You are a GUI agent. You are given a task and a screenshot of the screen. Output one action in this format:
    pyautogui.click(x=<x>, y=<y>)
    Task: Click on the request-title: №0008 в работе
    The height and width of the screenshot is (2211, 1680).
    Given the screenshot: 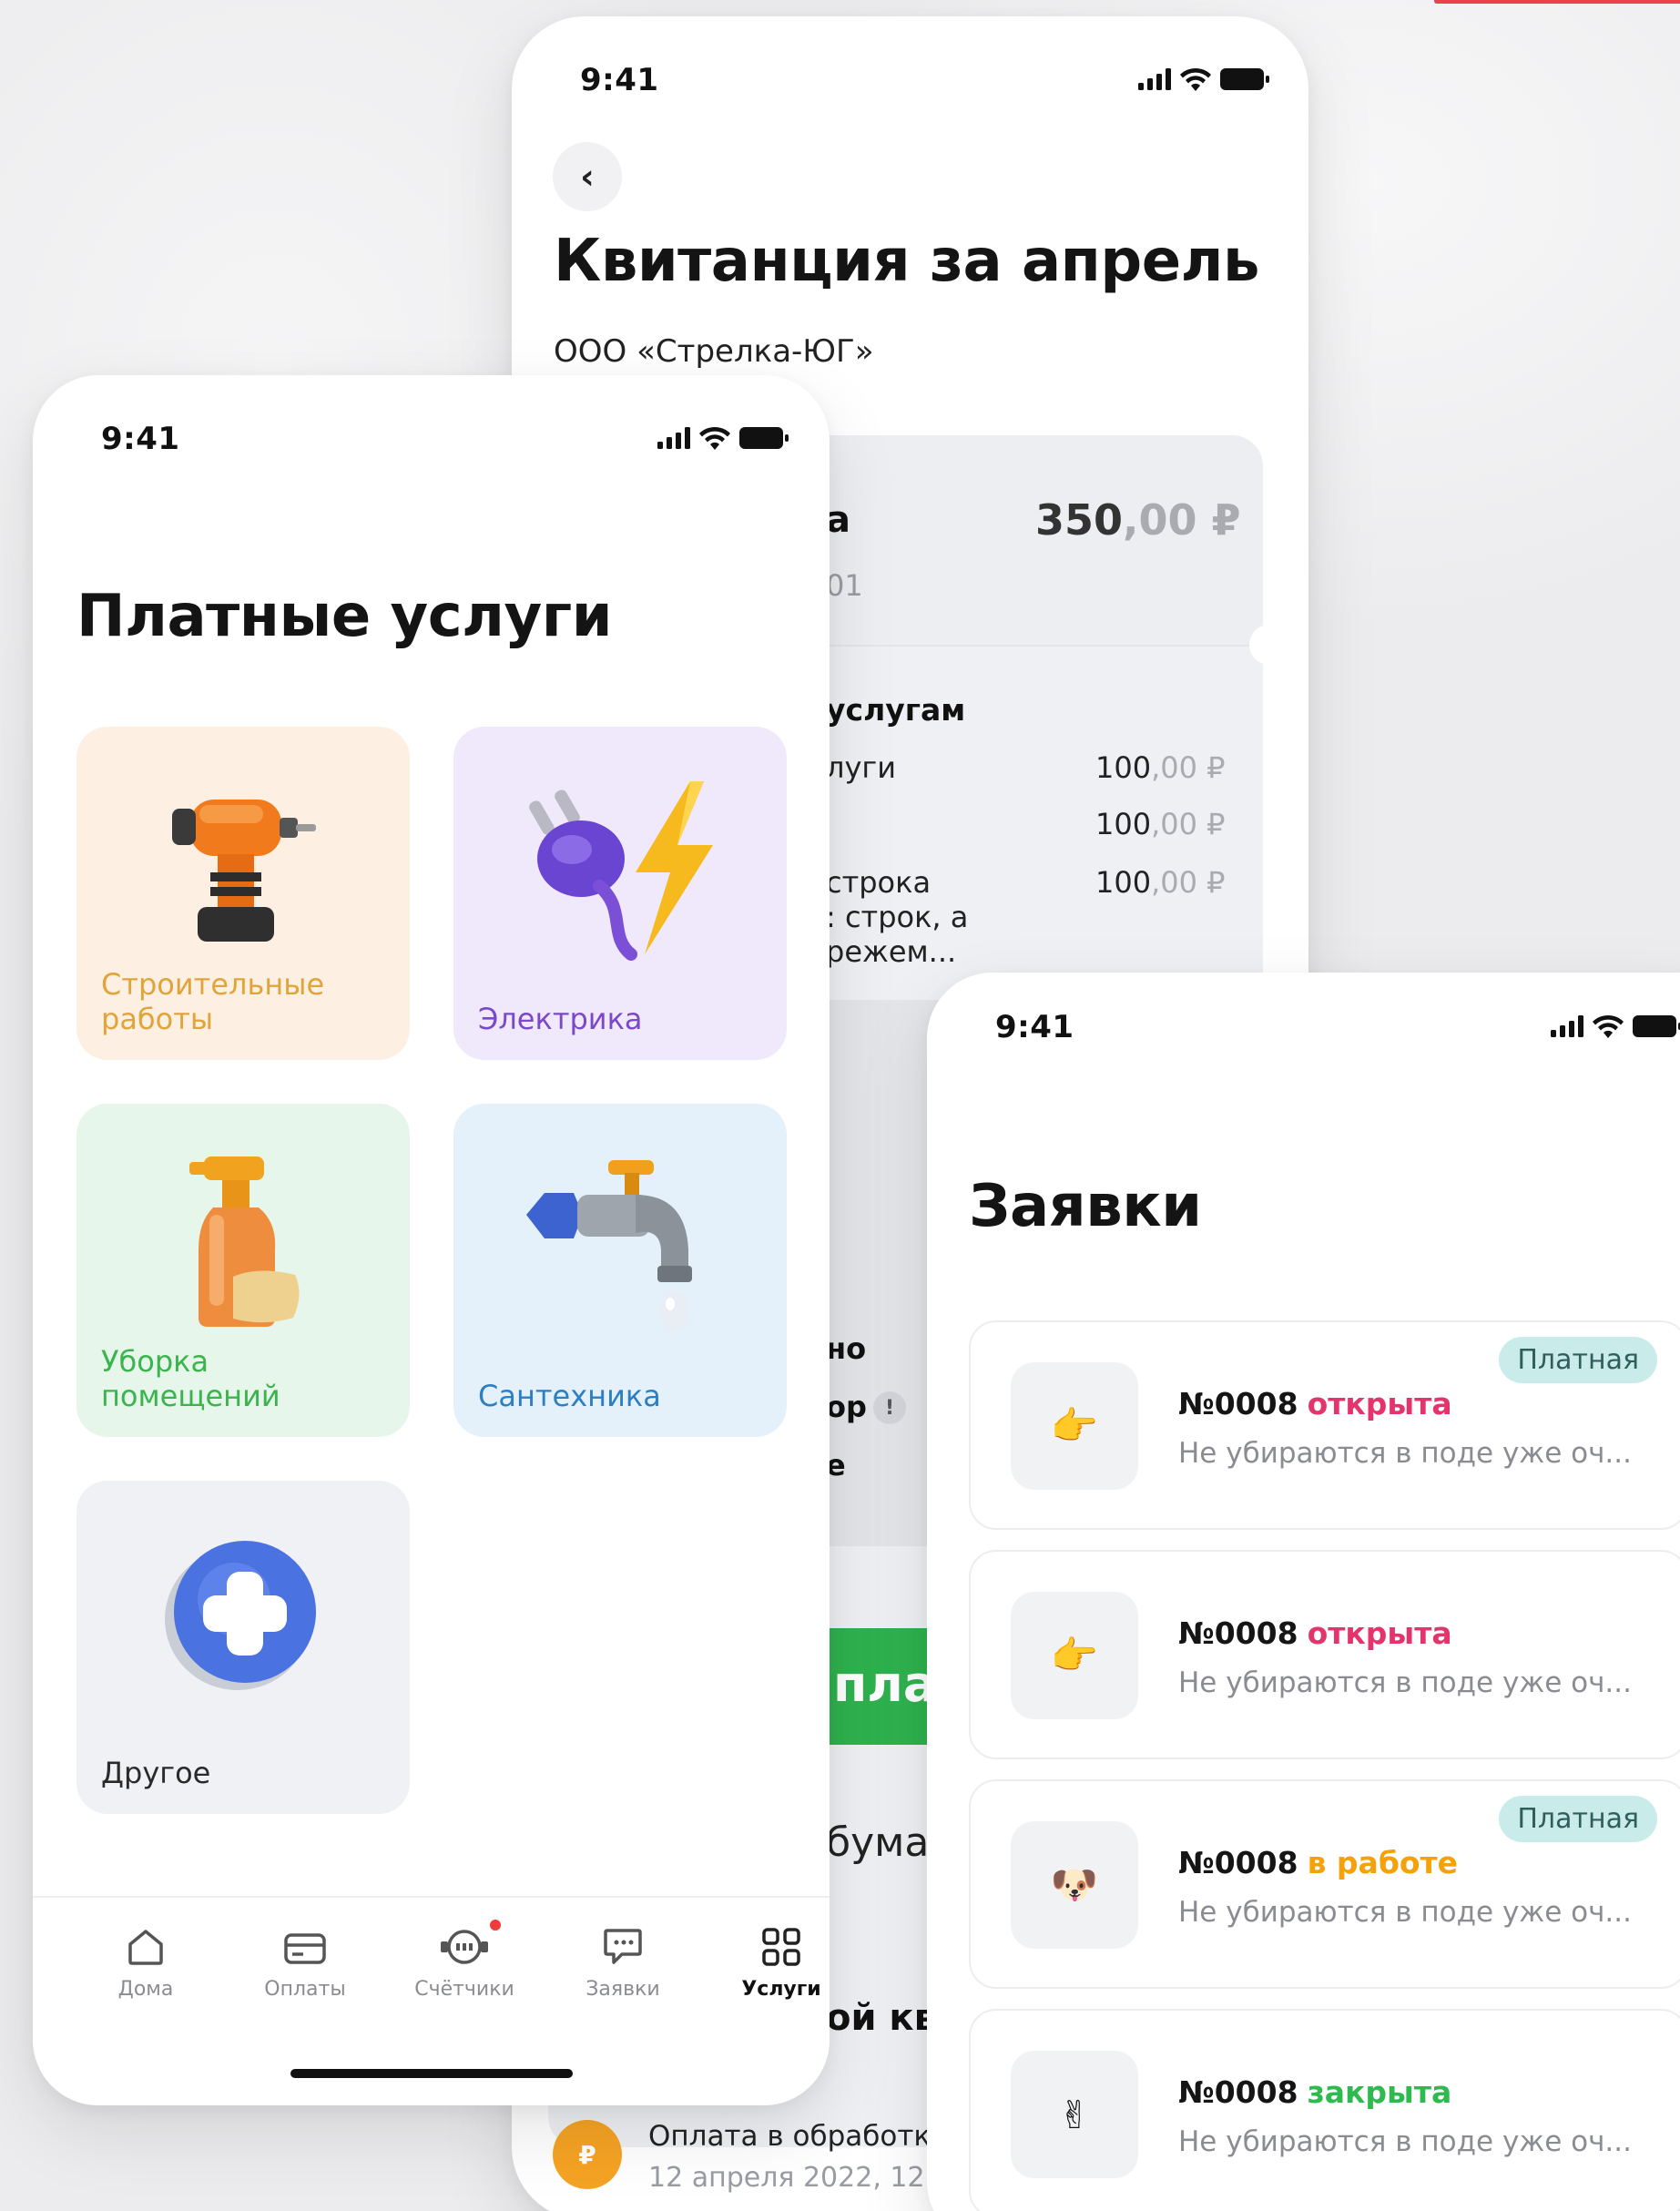 What is the action you would take?
    pyautogui.click(x=1318, y=1863)
    